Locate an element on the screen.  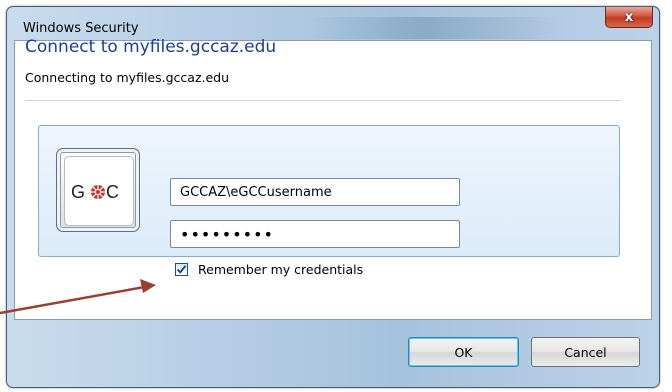
gcc-logo: G C is located at coordinates (99, 191).